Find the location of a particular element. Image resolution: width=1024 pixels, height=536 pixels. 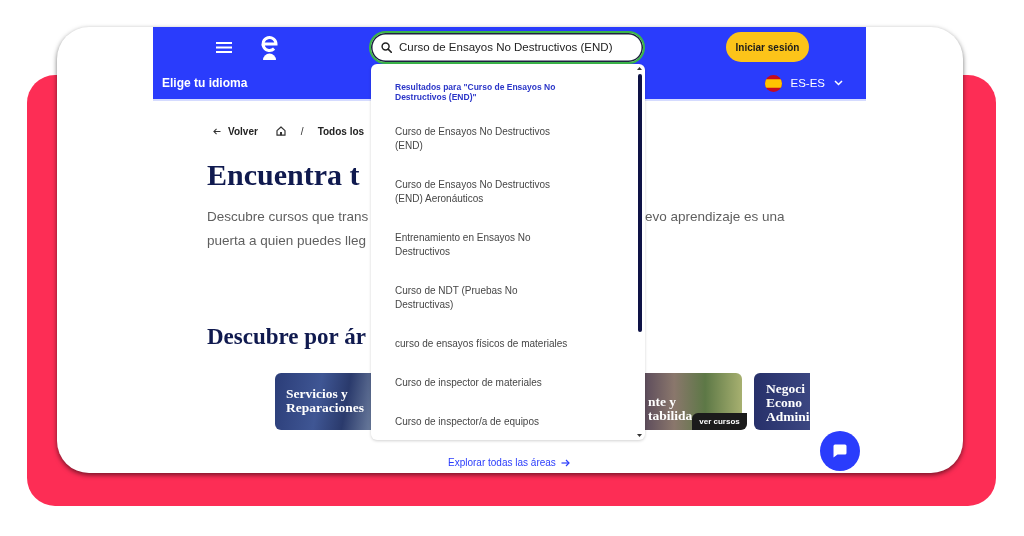

suggestion-item: Entrenamiento en Ensayos No Destructivos is located at coordinates (483, 244).